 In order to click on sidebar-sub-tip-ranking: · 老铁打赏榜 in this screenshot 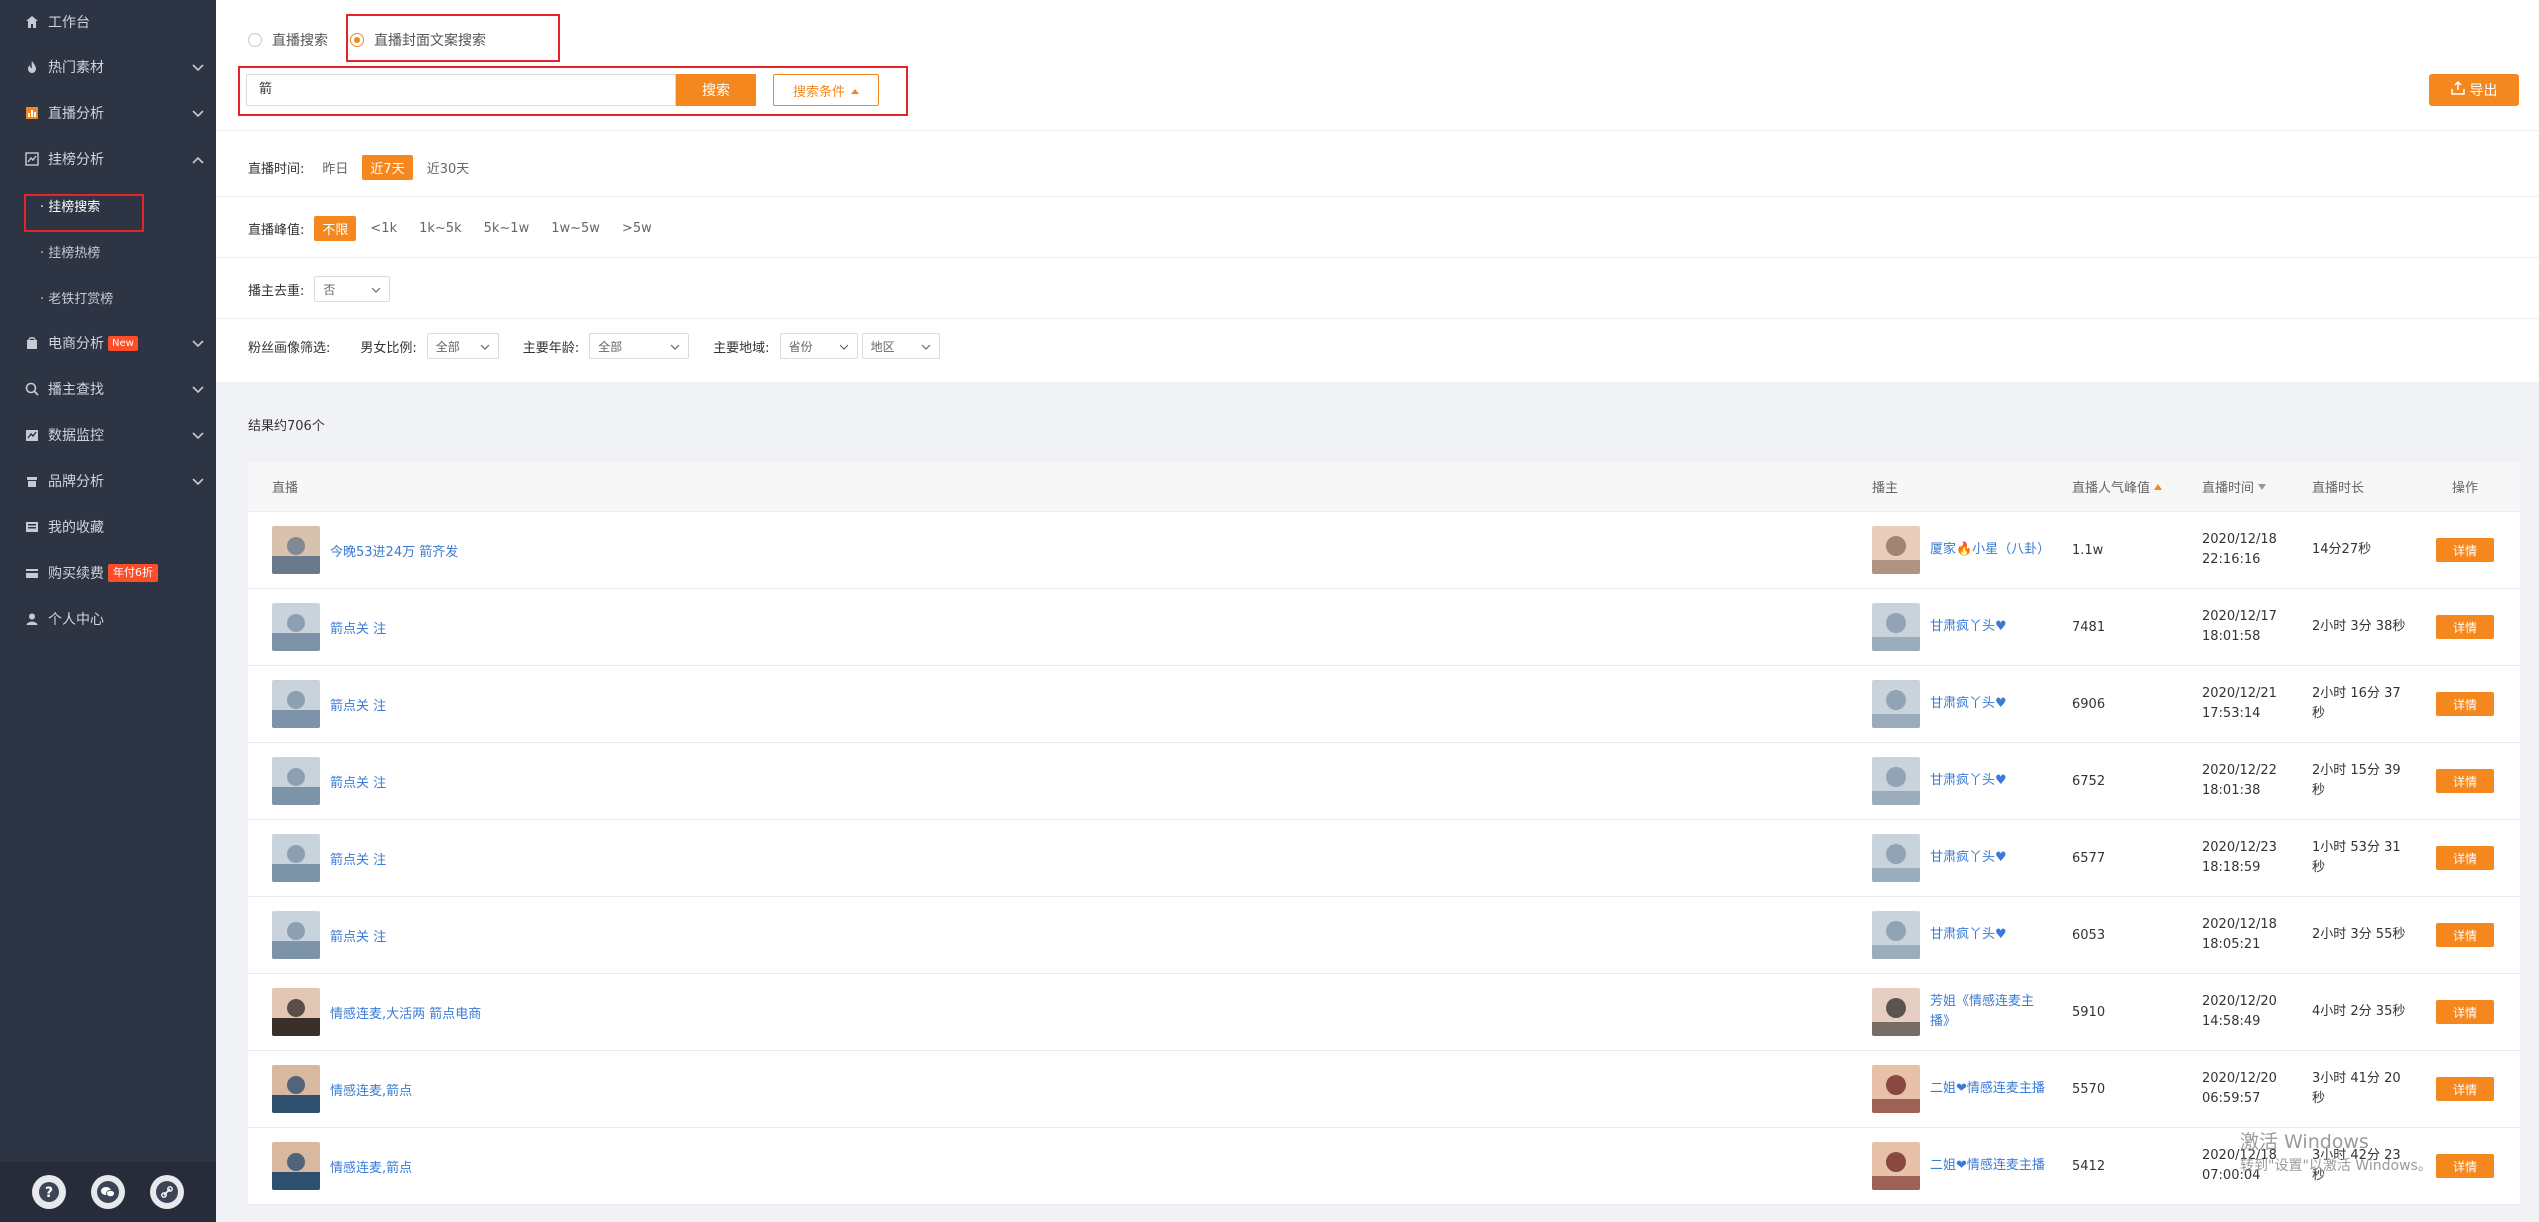, I will do `click(108, 297)`.